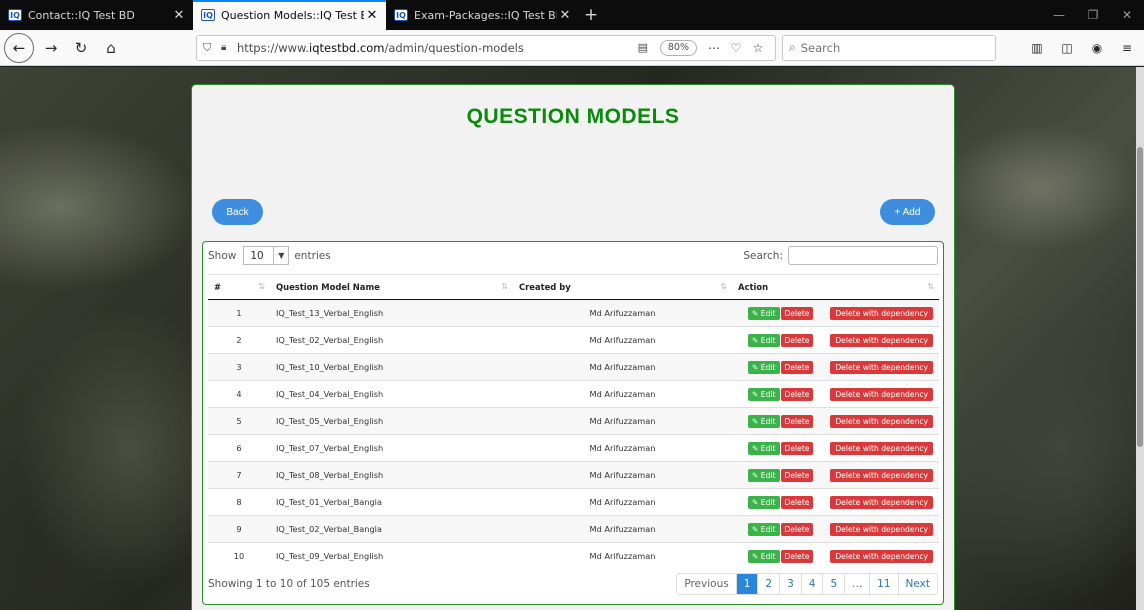 This screenshot has width=1144, height=610. Describe the element at coordinates (833, 584) in the screenshot. I see `page-button-5: 5` at that location.